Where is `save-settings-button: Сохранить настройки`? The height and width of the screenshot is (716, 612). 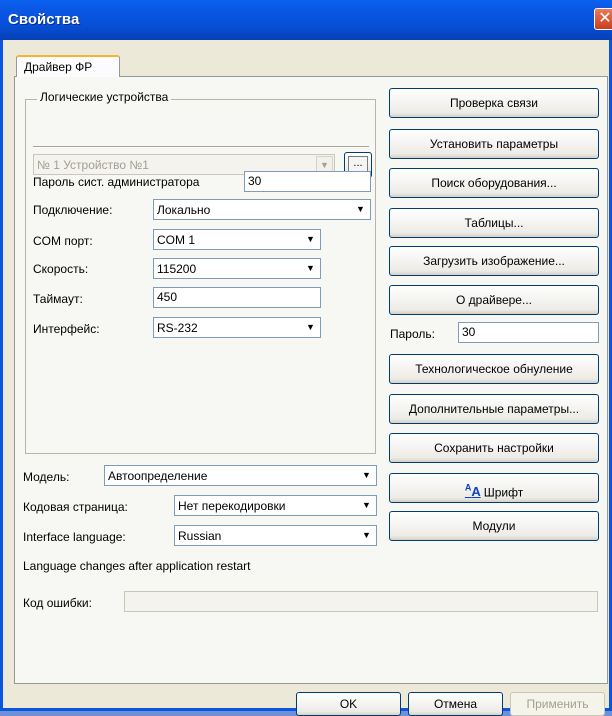
save-settings-button: Сохранить настройки is located at coordinates (494, 448).